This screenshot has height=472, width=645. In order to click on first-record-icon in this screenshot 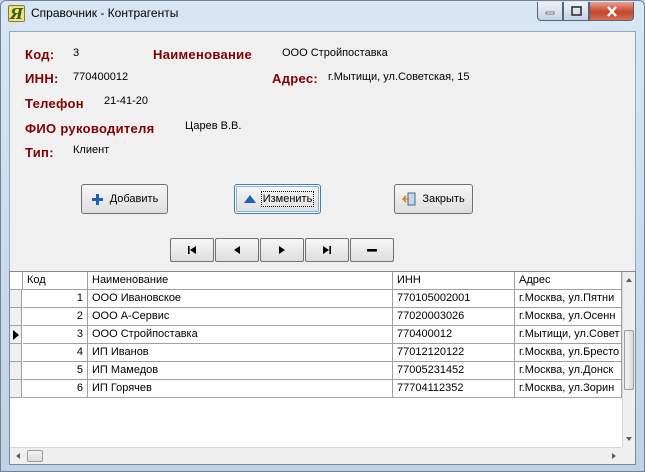, I will do `click(192, 250)`.